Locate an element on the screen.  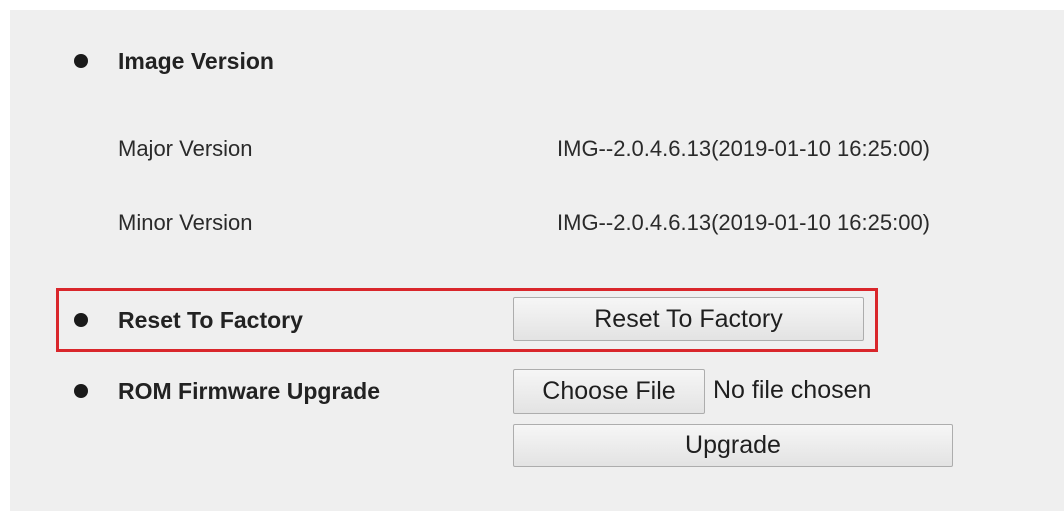
rom-firmware-upgrade-title: ROM Firmware Upgrade is located at coordinates (249, 391).